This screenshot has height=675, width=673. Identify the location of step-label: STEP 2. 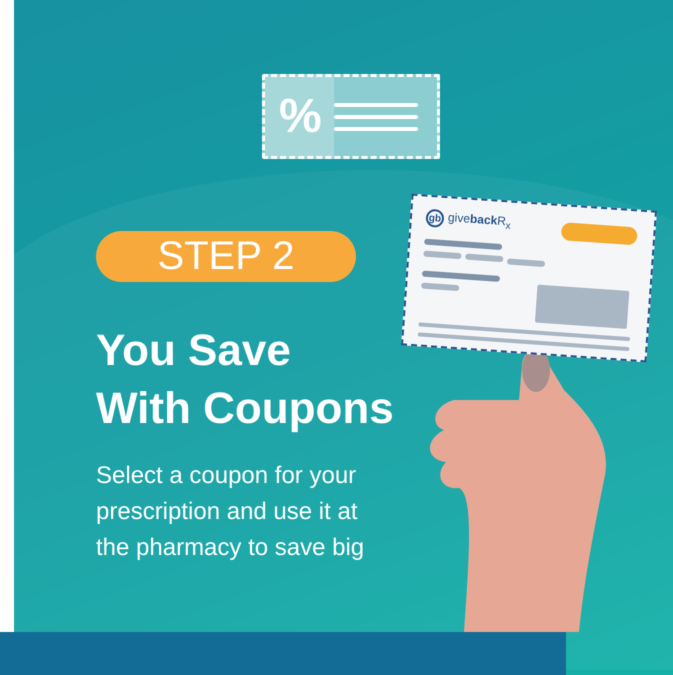
(226, 256).